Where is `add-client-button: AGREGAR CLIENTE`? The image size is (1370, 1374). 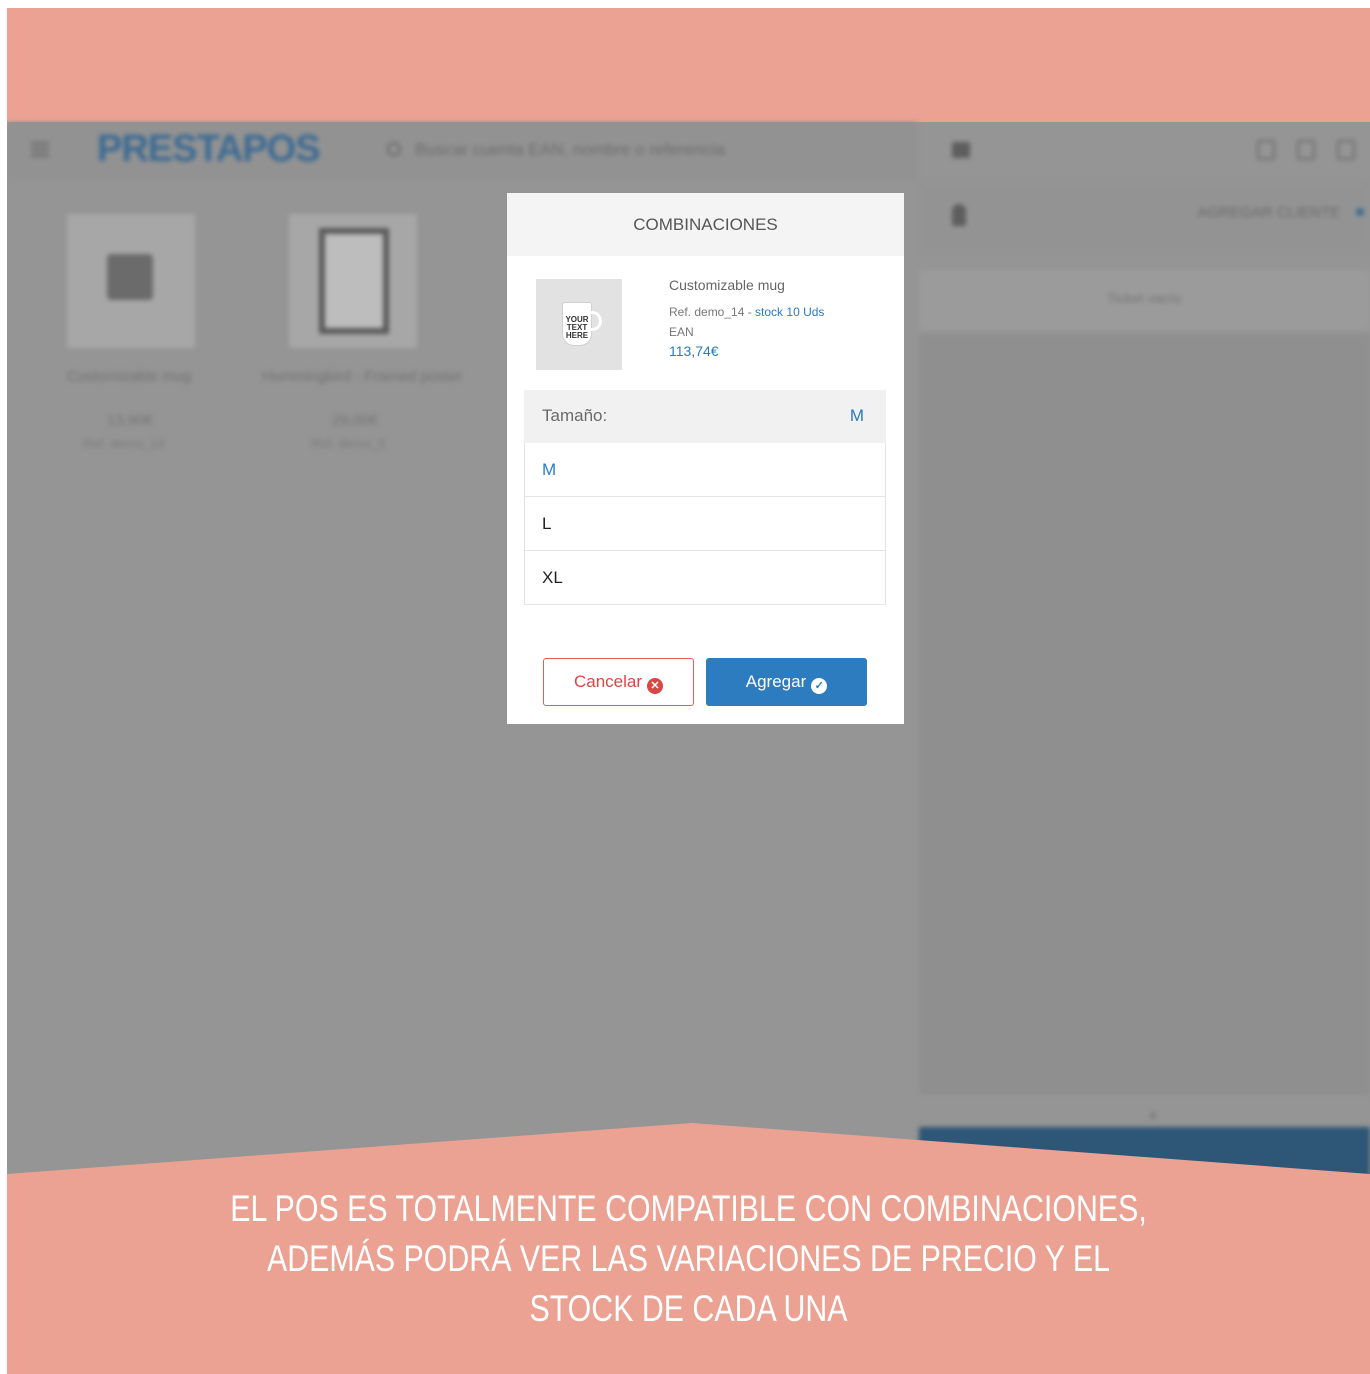
add-client-button: AGREGAR CLIENTE is located at coordinates (1268, 212).